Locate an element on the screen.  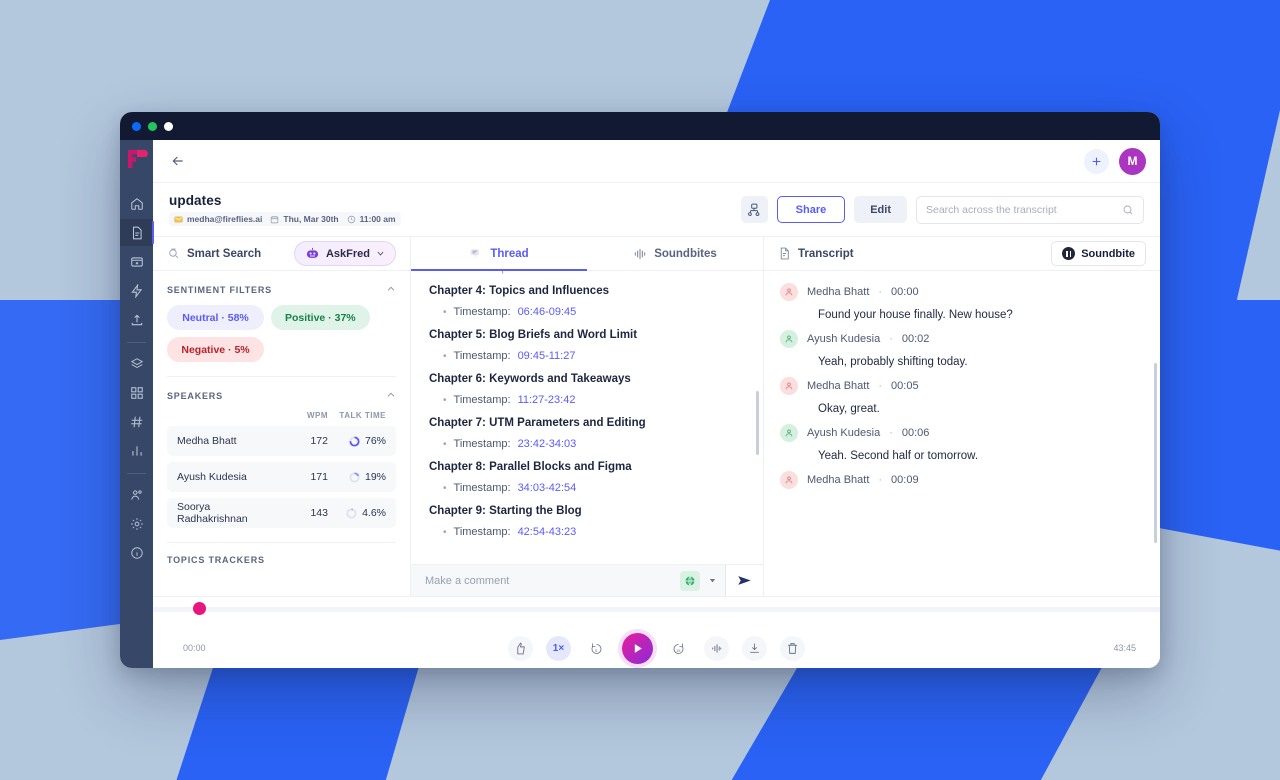
tab-soundbites: Soundbites is located at coordinates (675, 253).